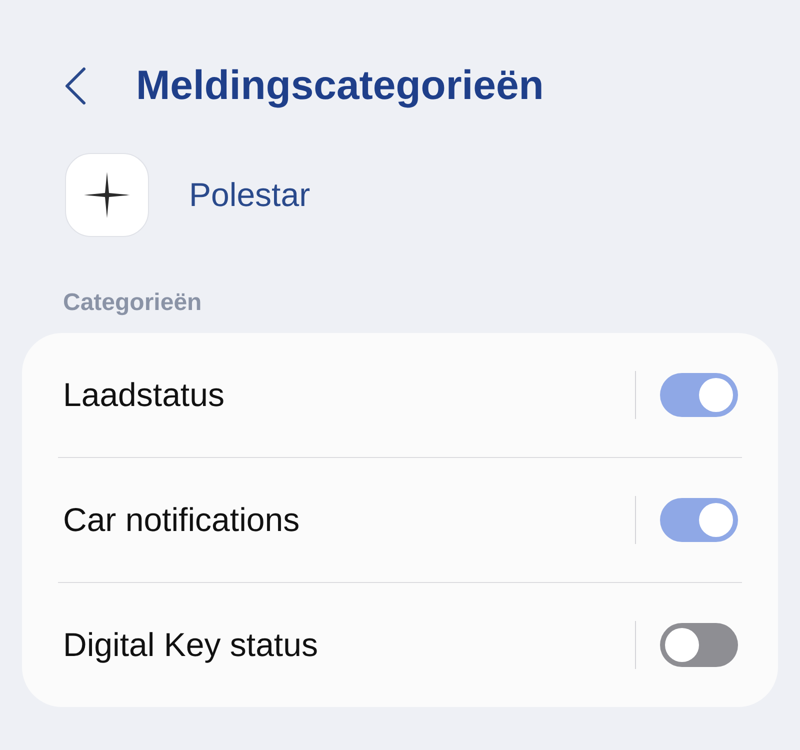  I want to click on app-name: Polestar, so click(249, 195).